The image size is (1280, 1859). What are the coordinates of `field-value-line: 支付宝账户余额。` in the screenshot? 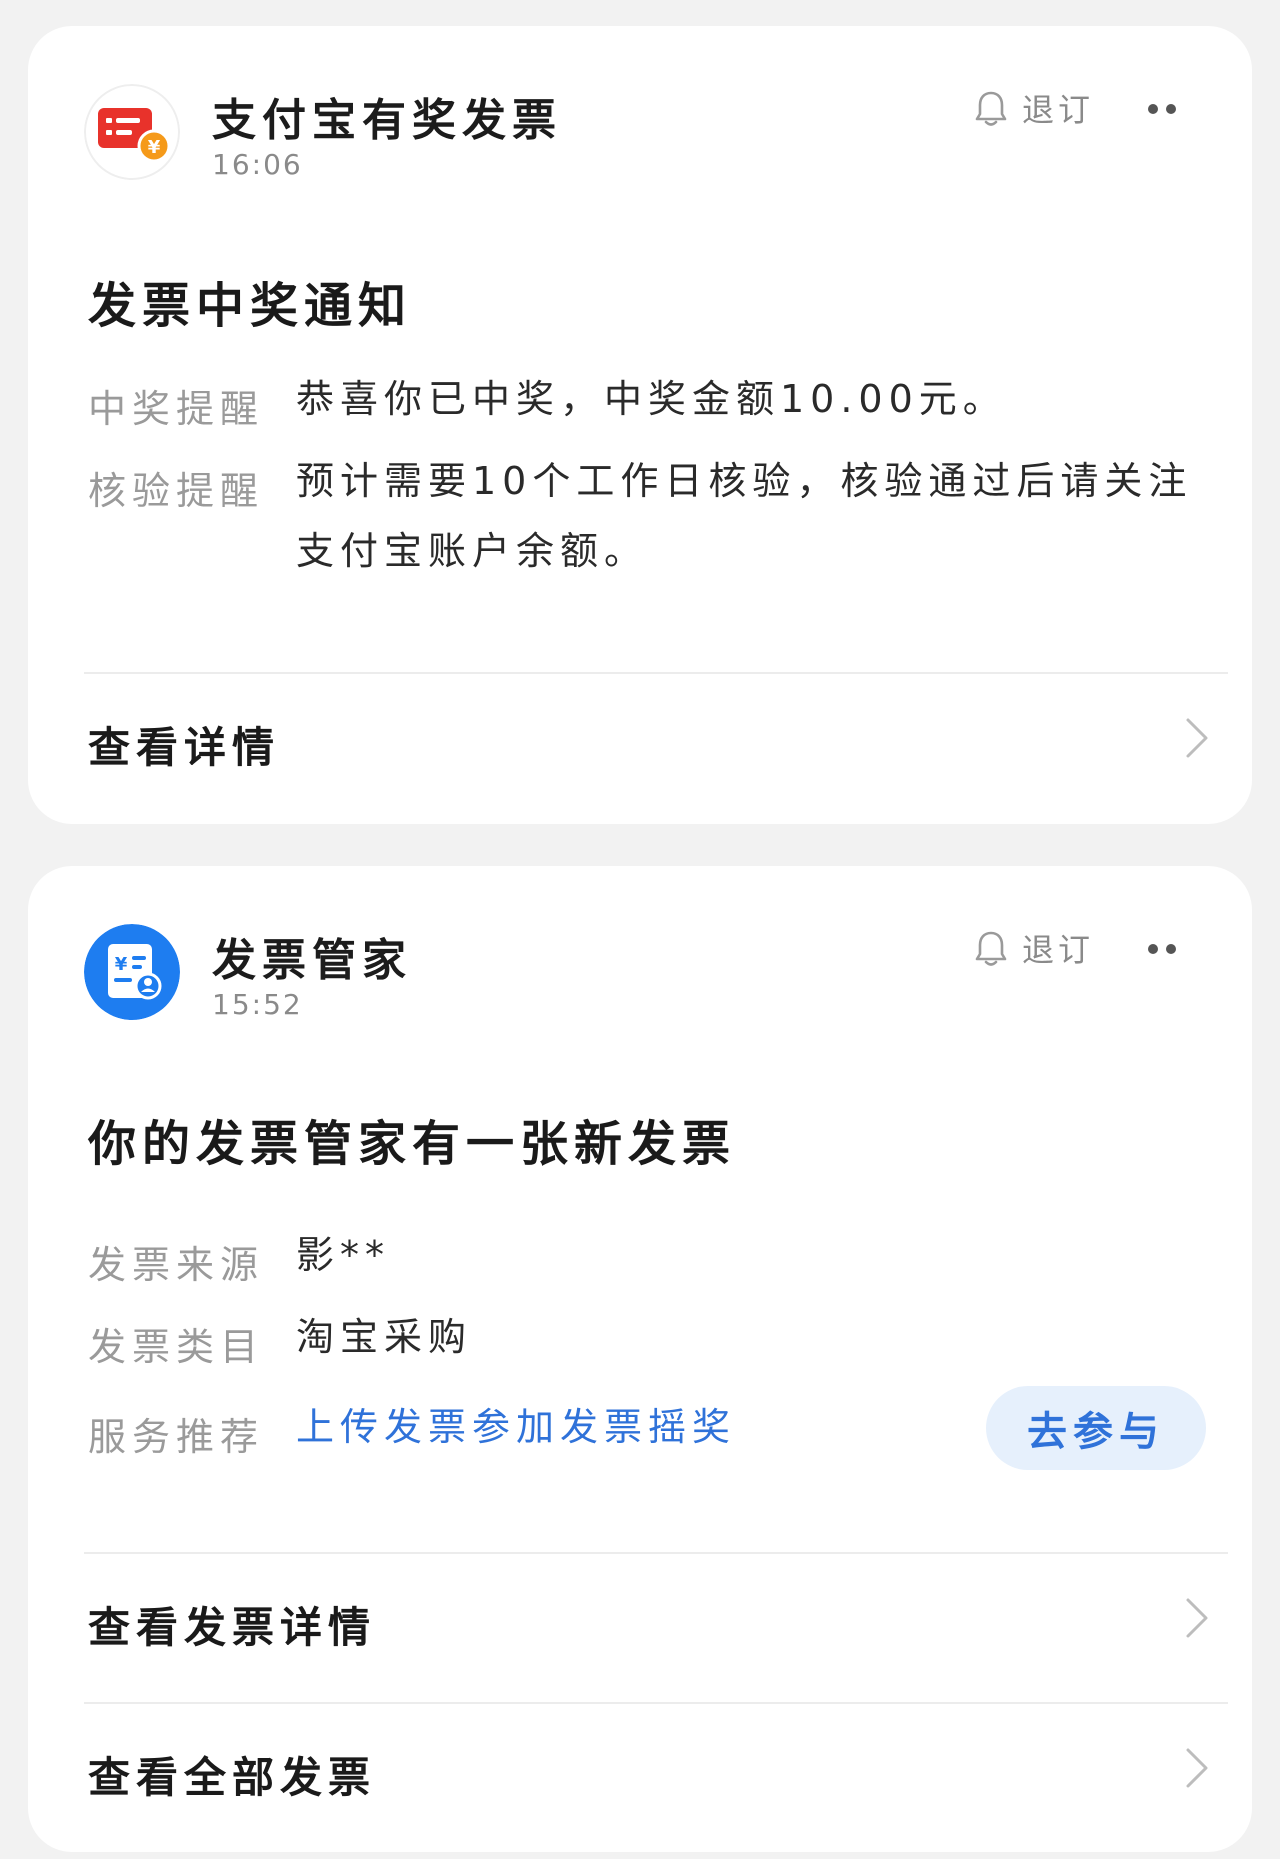 It's located at (472, 551).